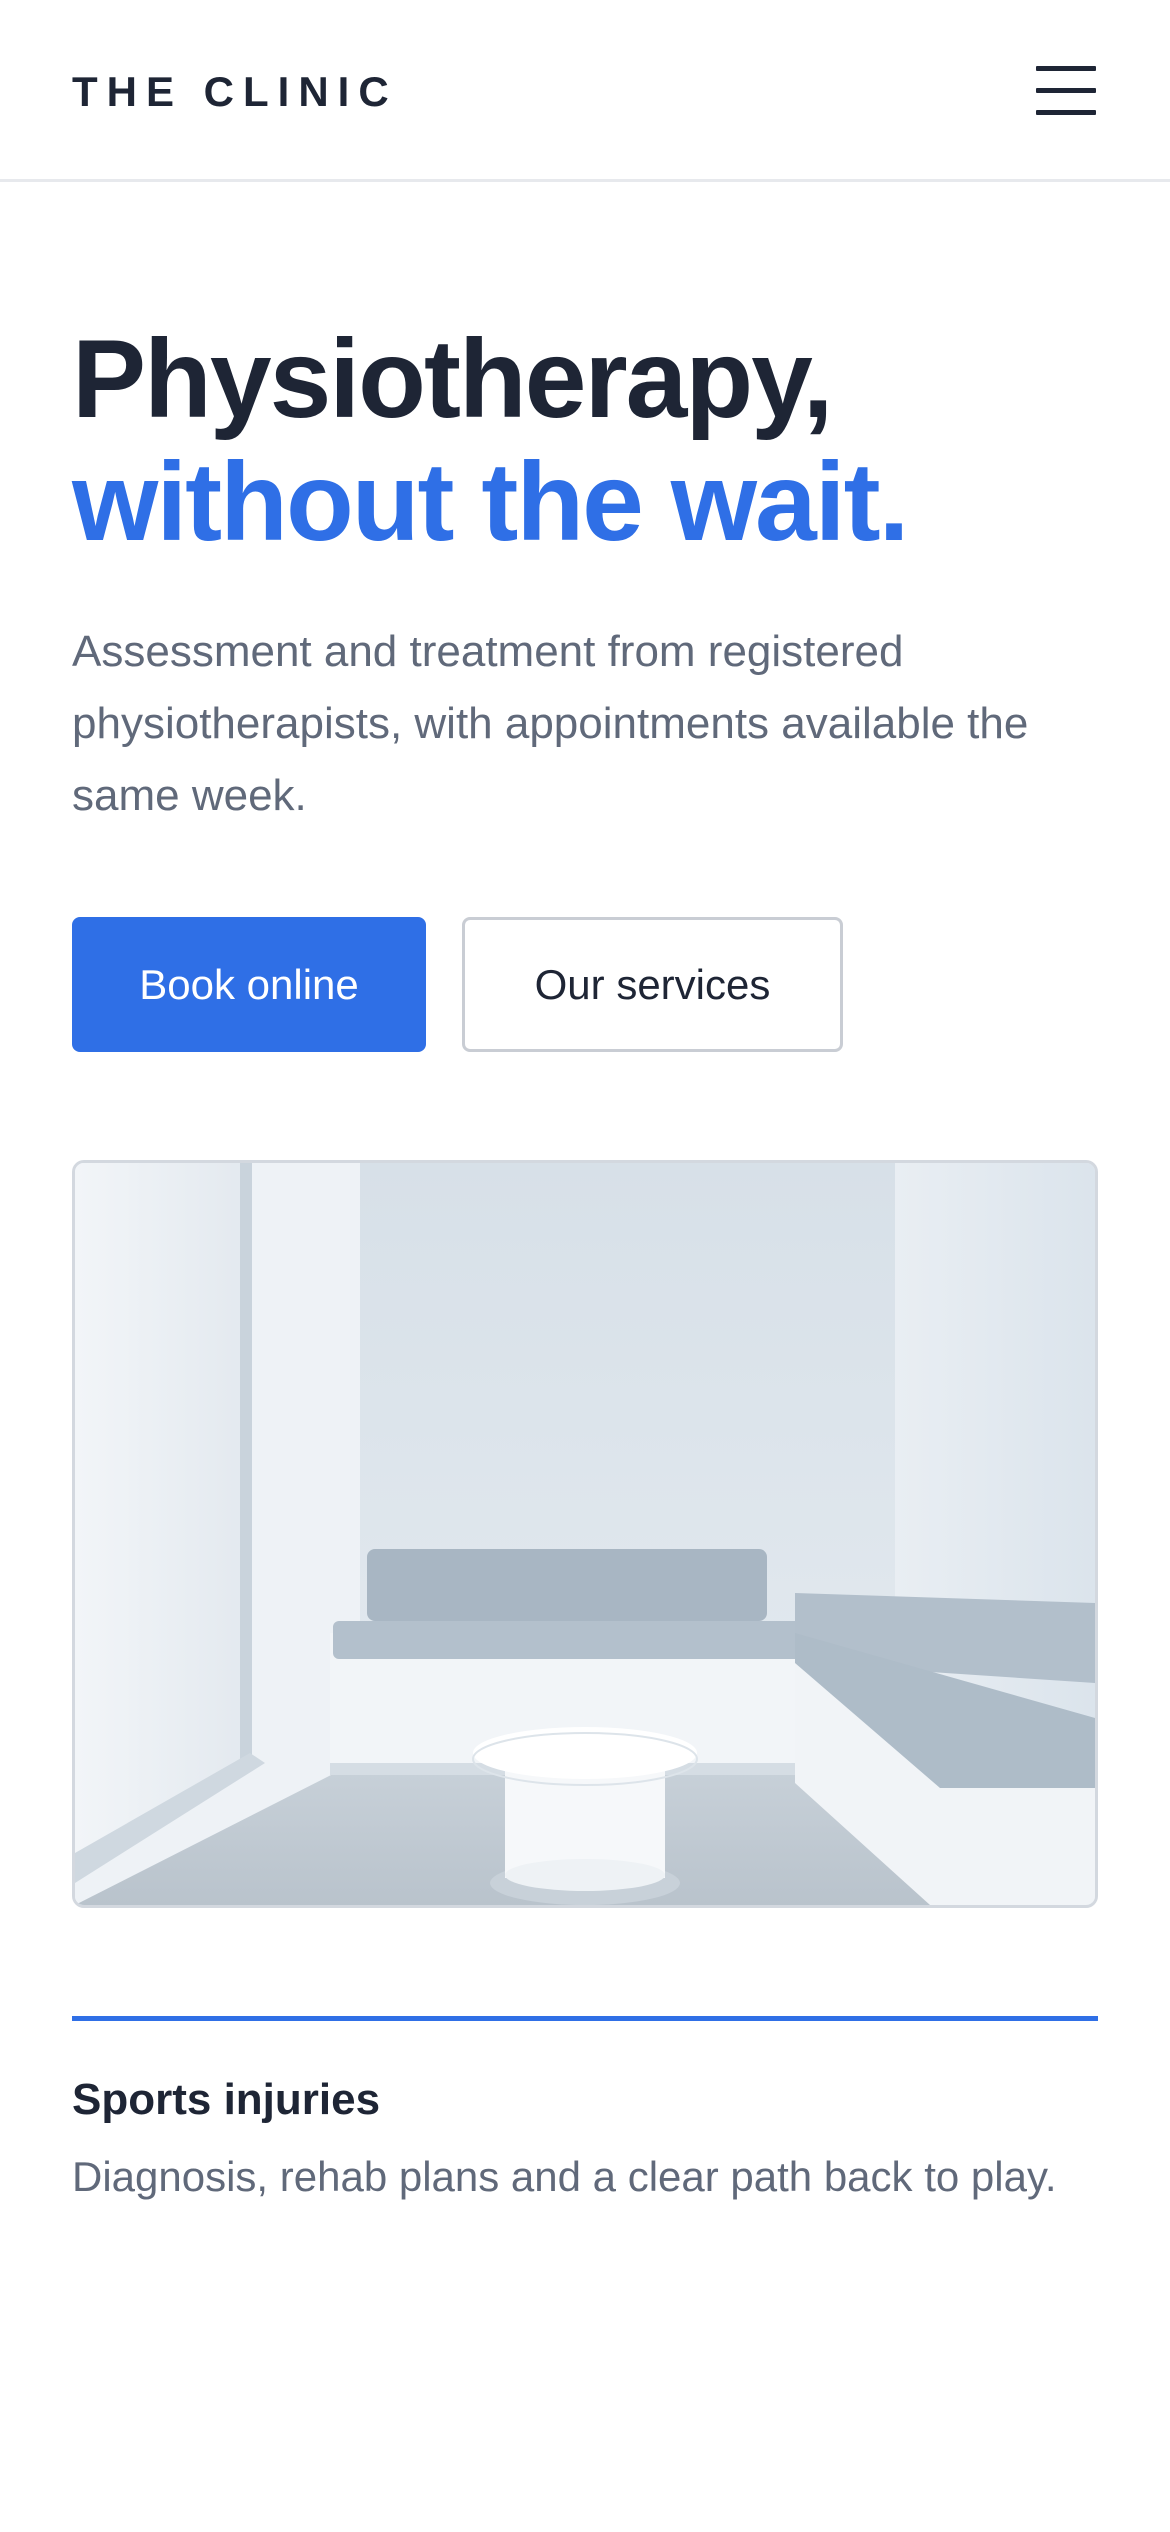 The width and height of the screenshot is (1170, 2532). Describe the element at coordinates (585, 91) in the screenshot. I see `site-header: THE CLINIC` at that location.